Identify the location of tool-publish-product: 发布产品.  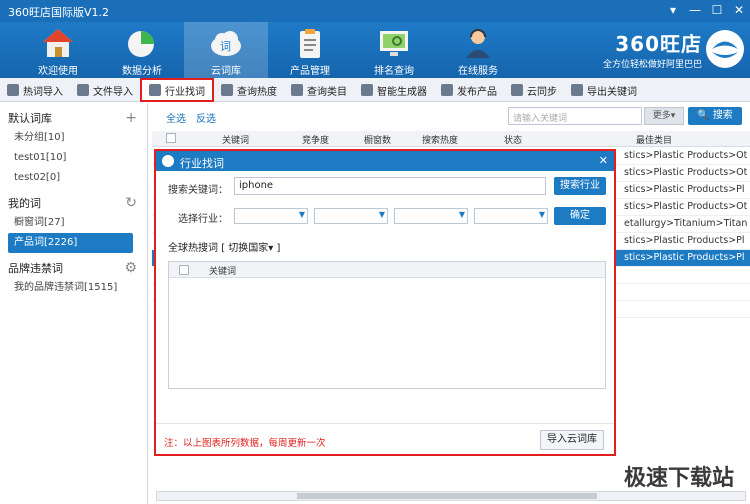
(469, 90).